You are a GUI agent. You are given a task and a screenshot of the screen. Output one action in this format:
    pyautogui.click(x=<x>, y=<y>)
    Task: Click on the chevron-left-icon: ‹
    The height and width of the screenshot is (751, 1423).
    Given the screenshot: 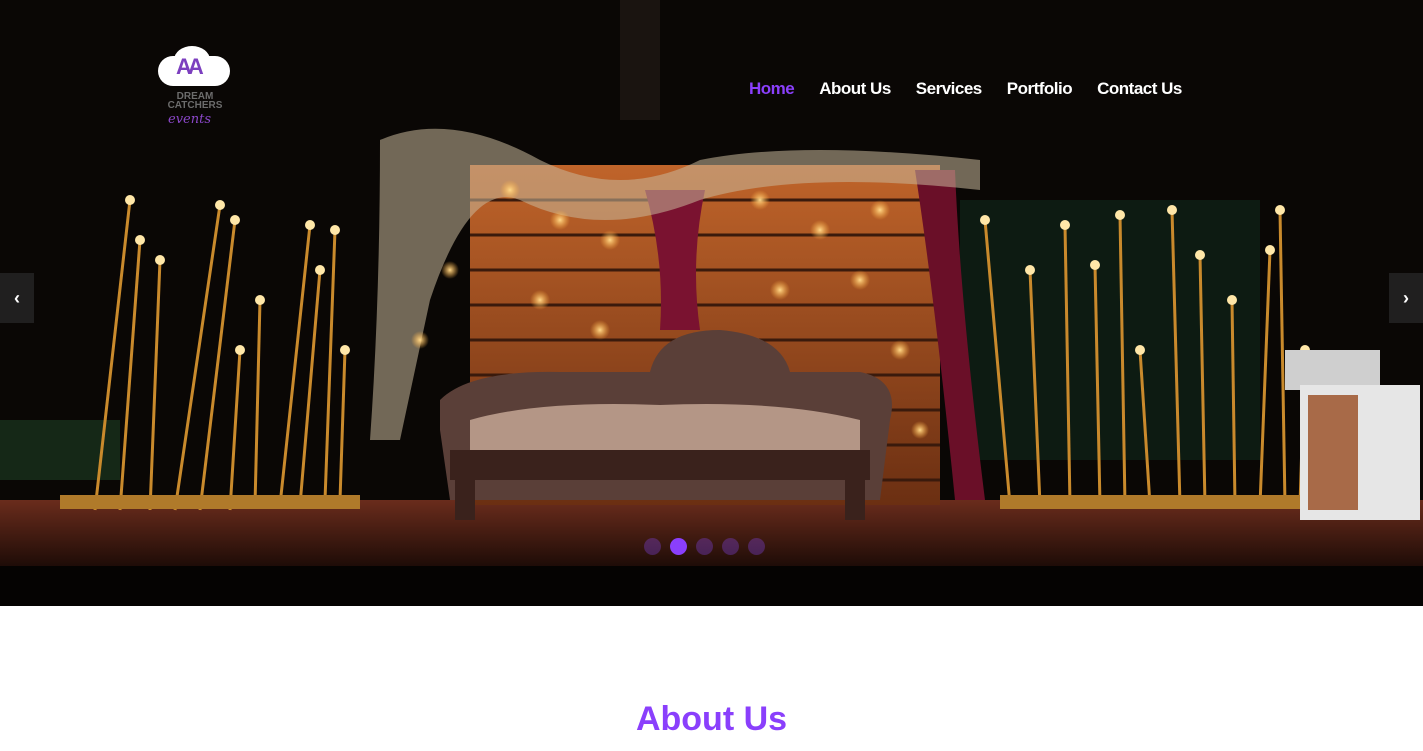 What is the action you would take?
    pyautogui.click(x=17, y=297)
    